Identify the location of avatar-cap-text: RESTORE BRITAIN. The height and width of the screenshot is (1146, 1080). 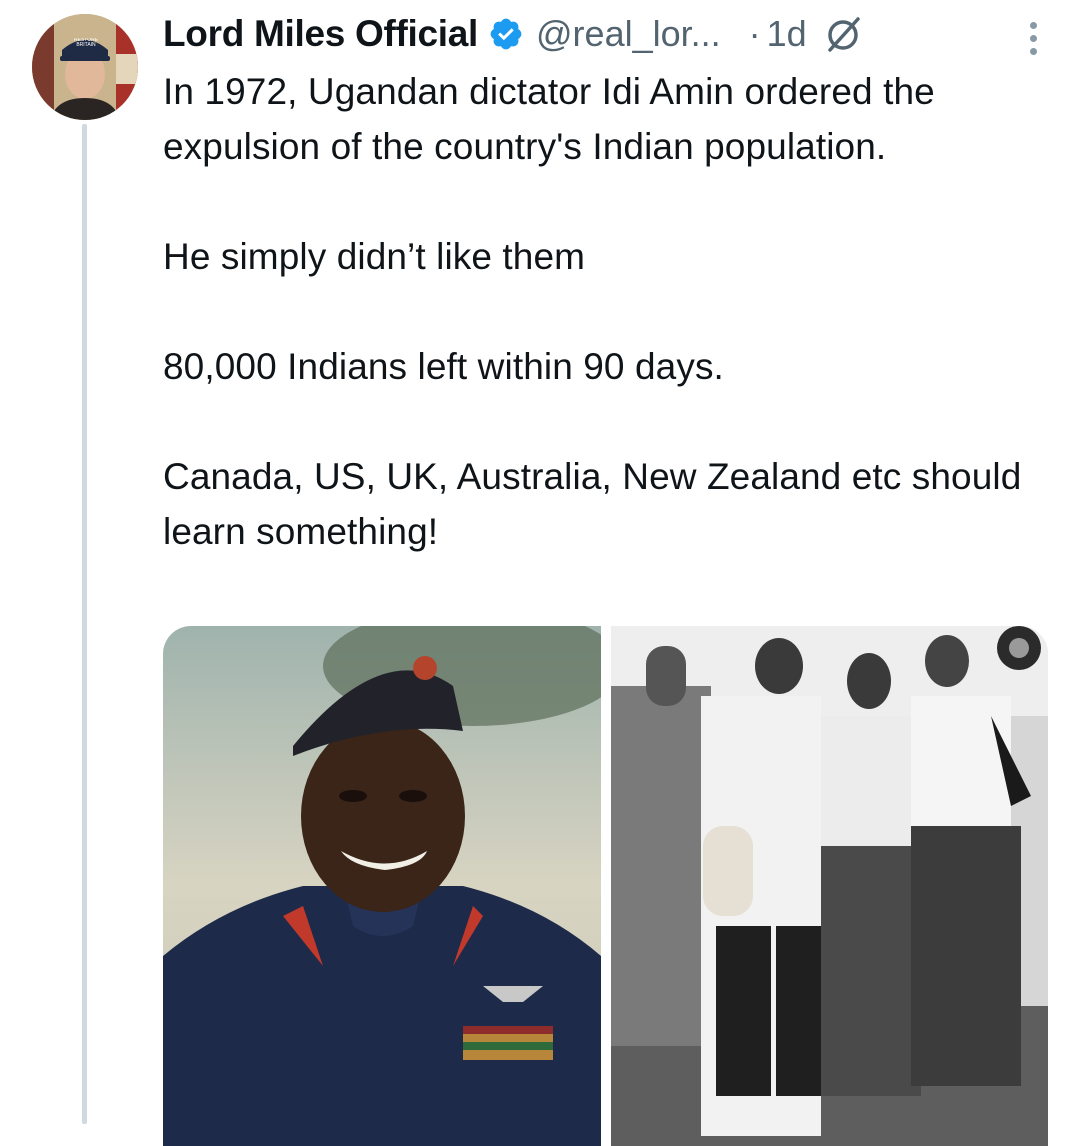
(86, 43).